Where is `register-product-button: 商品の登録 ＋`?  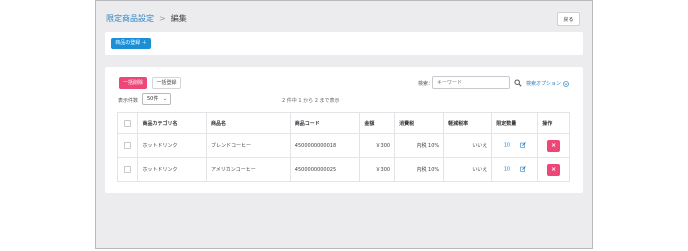 register-product-button: 商品の登録 ＋ is located at coordinates (131, 43).